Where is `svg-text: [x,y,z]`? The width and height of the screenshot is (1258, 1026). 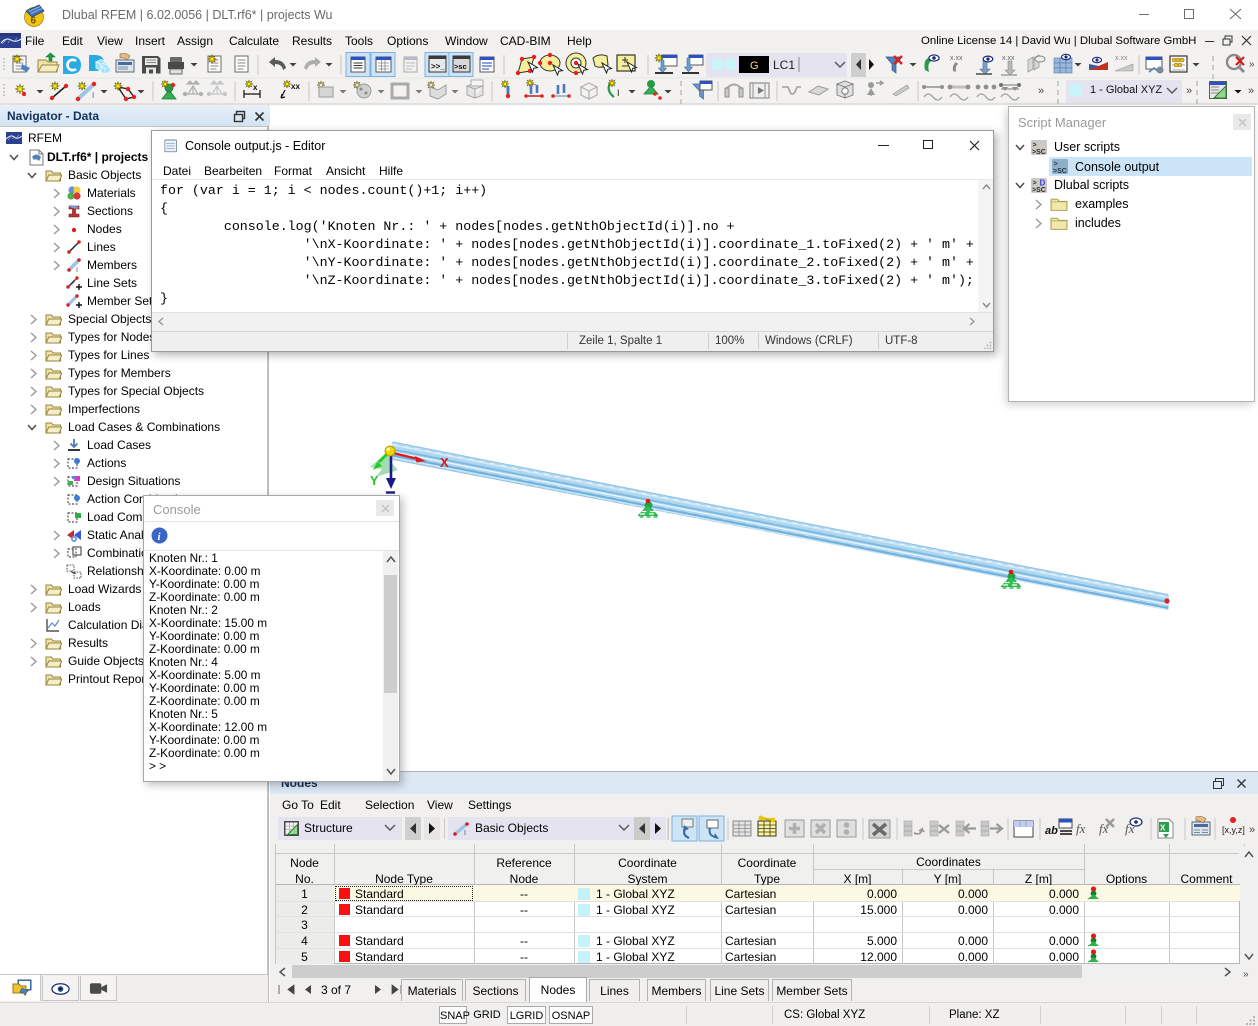
svg-text: [x,y,z] is located at coordinates (1233, 830).